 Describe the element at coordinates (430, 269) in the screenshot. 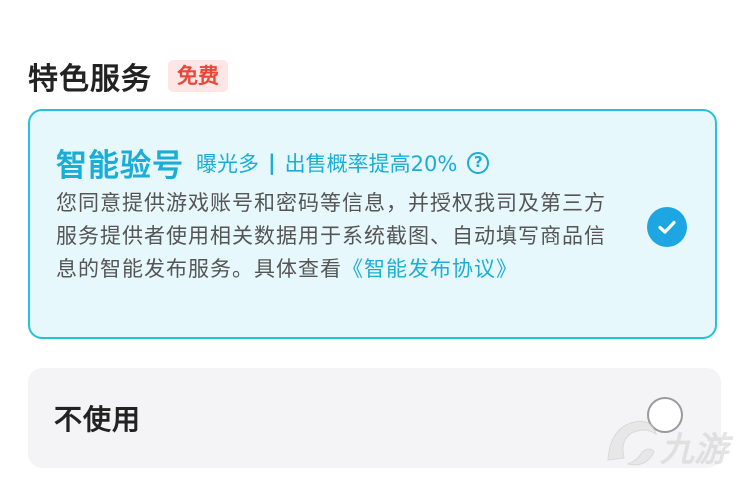

I see `agreement-link: 《智能发布协议》` at that location.